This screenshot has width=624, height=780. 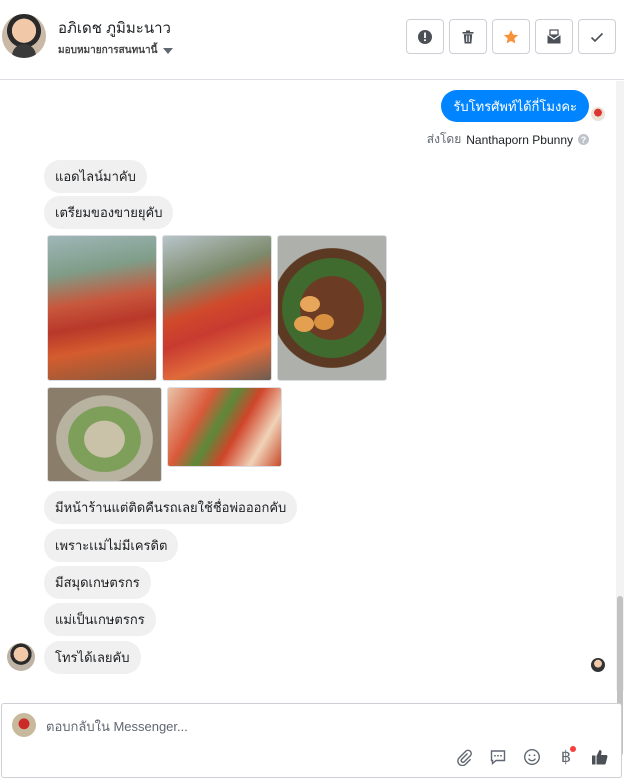 I want to click on incoming-message: โทรได้เลยคับ, so click(x=92, y=657).